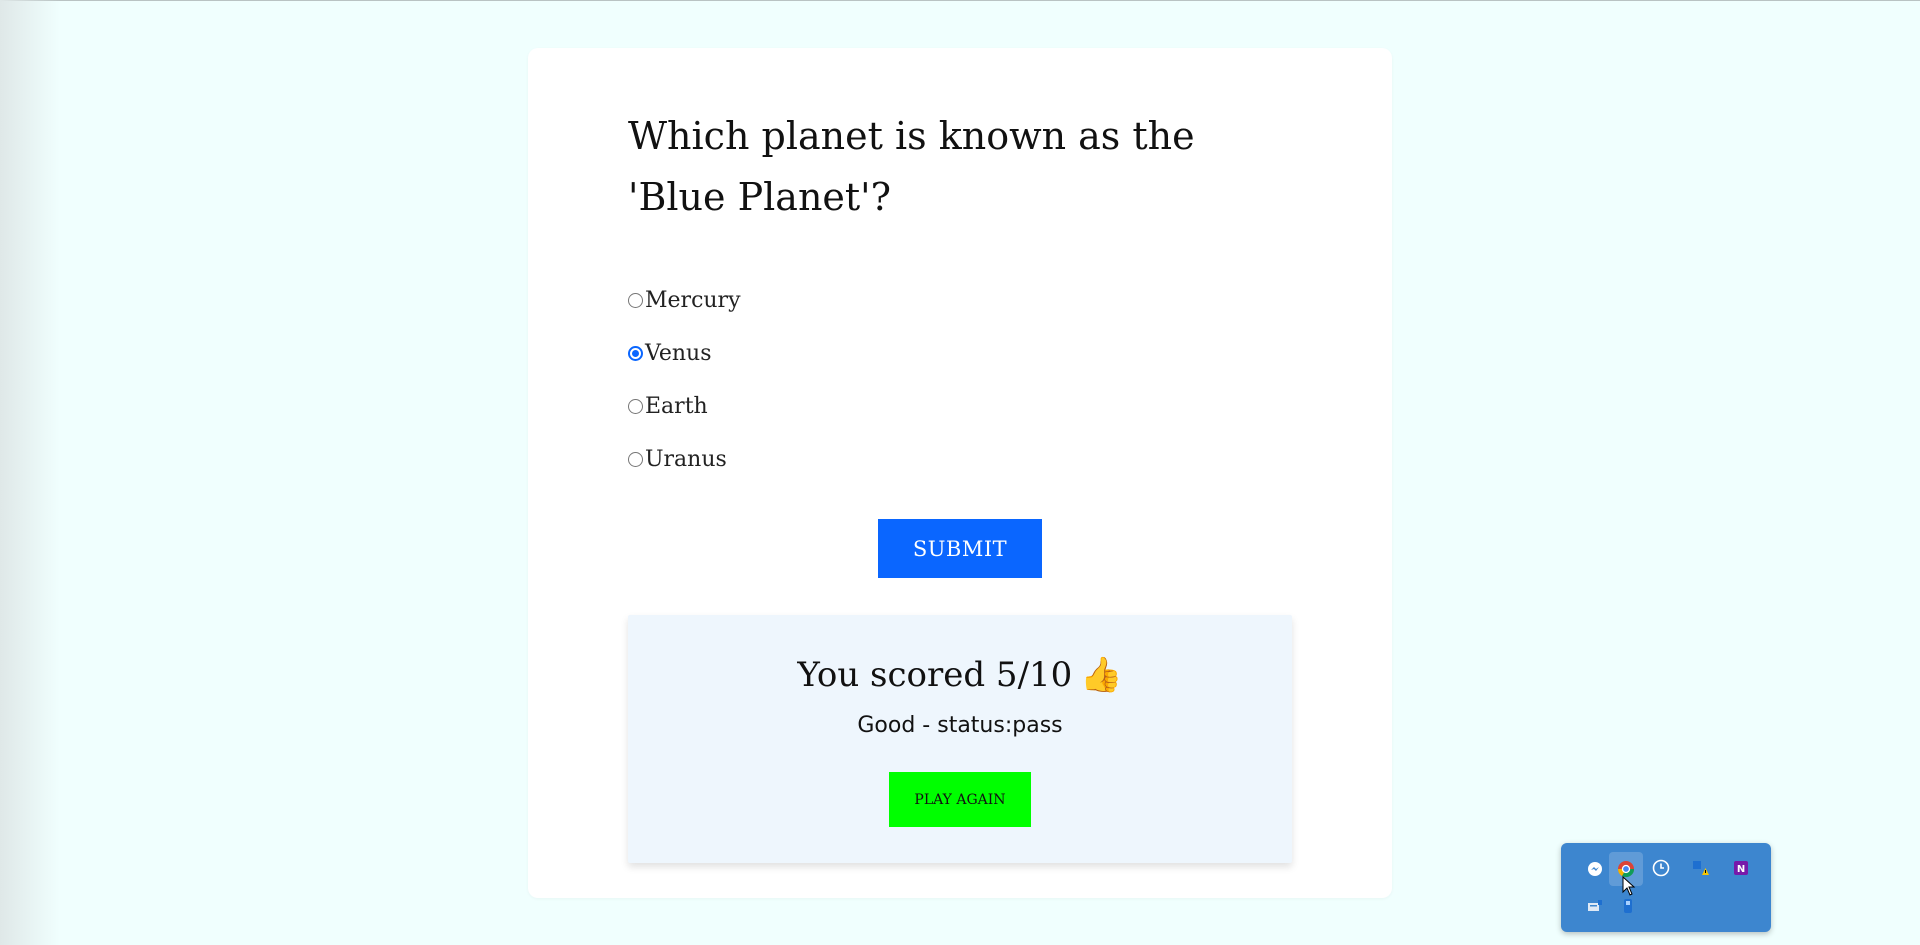  I want to click on option-mercury: Mercury, so click(684, 300).